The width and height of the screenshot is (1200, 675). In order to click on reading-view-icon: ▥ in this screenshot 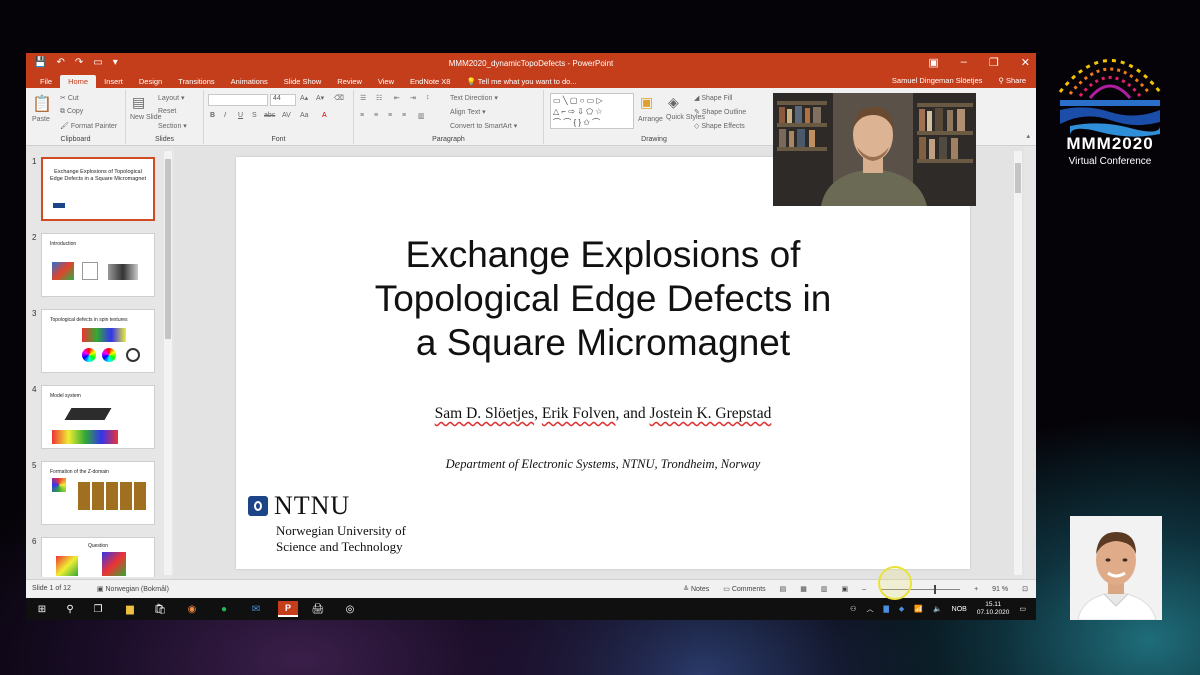, I will do `click(824, 589)`.